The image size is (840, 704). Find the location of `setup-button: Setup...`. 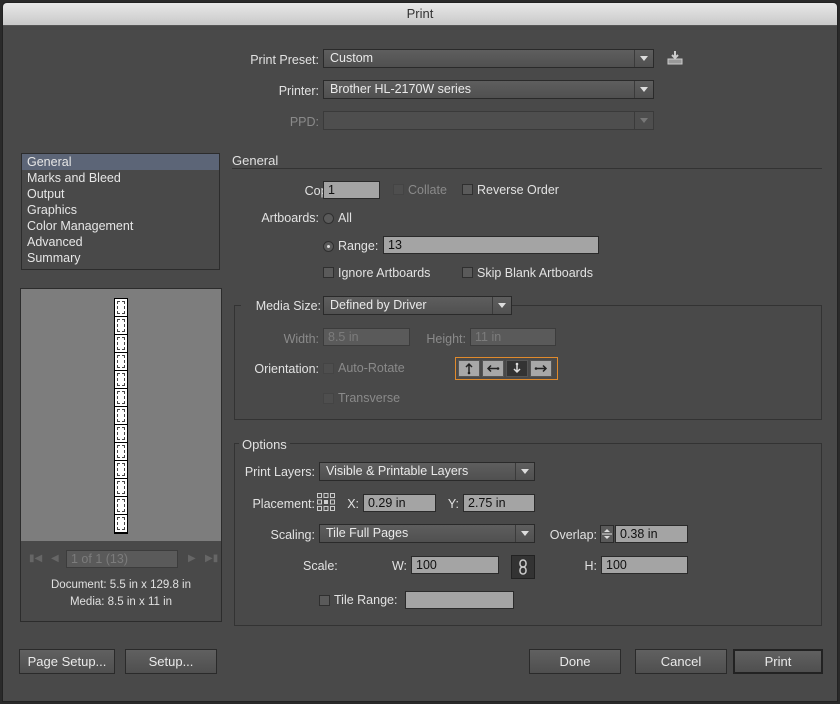

setup-button: Setup... is located at coordinates (171, 661).